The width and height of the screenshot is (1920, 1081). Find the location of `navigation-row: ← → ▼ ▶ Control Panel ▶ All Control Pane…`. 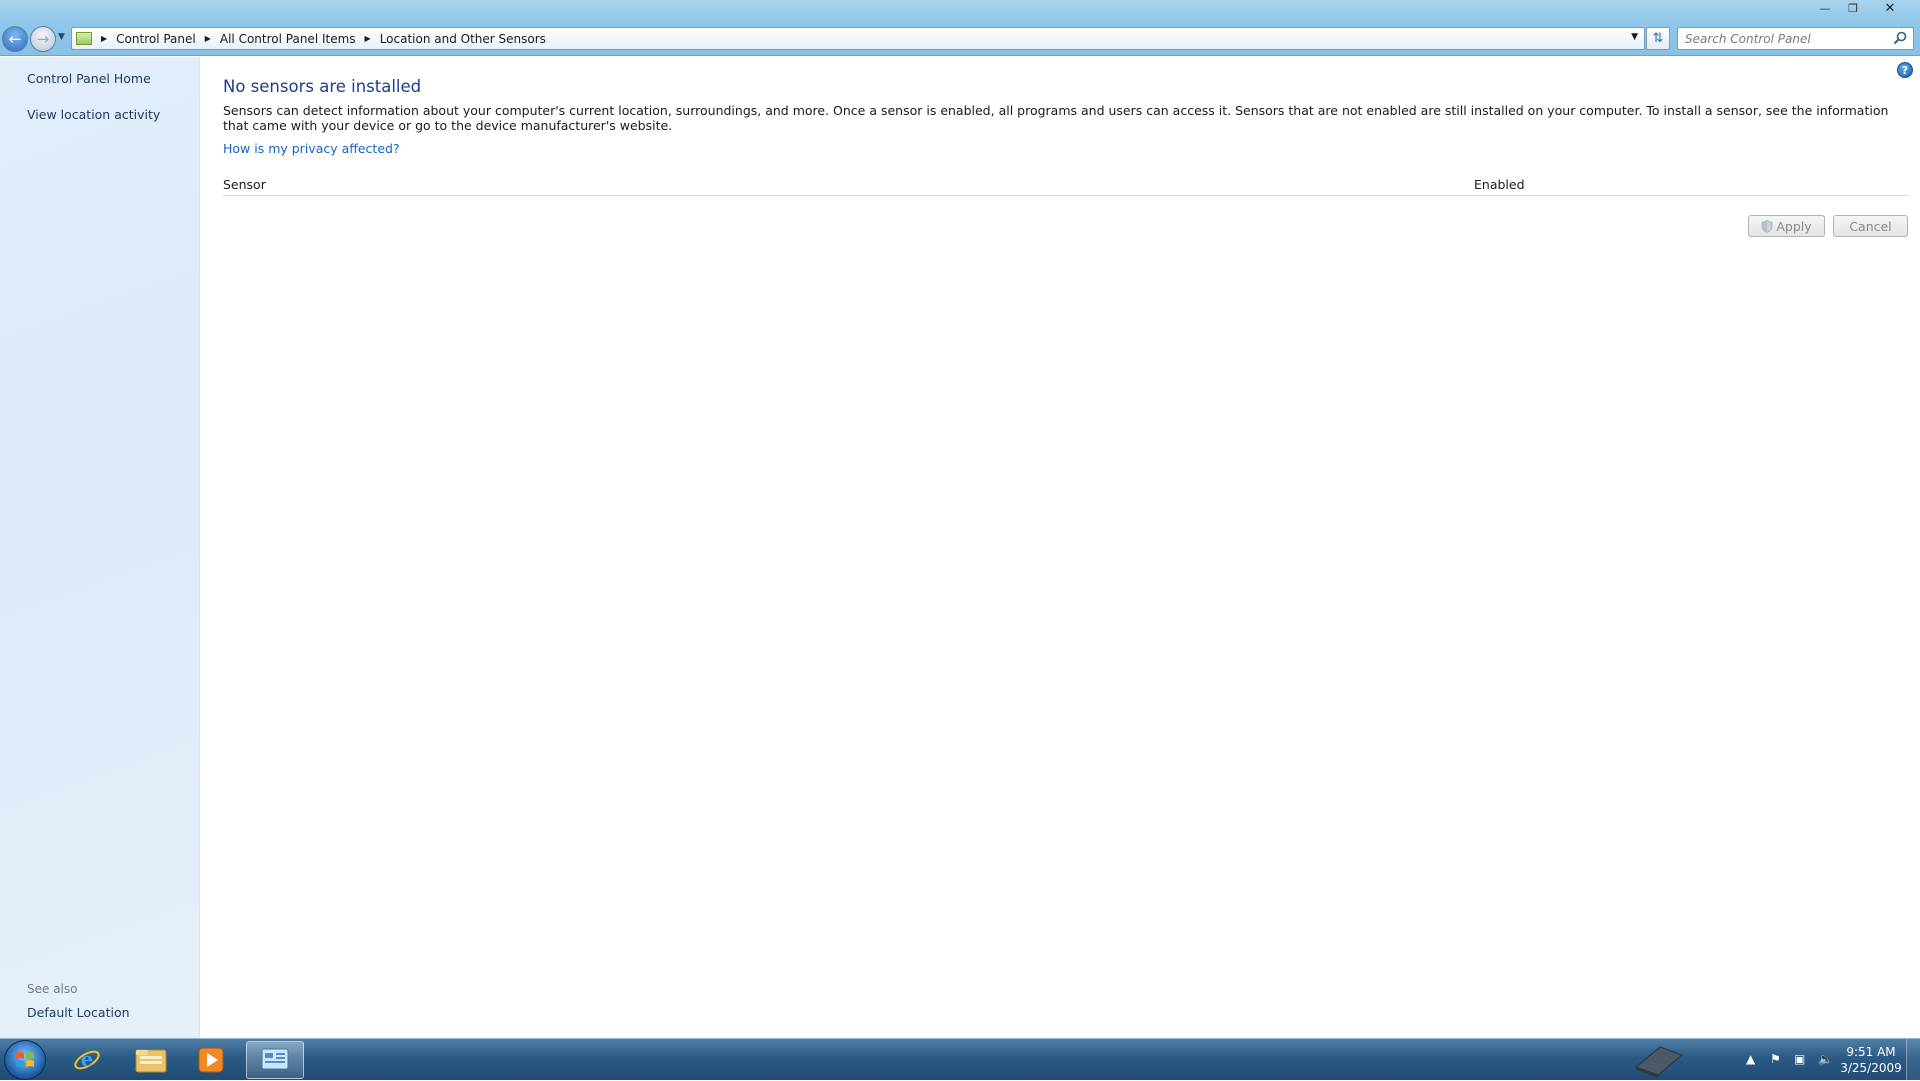

navigation-row: ← → ▼ ▶ Control Panel ▶ All Control Pane… is located at coordinates (960, 39).